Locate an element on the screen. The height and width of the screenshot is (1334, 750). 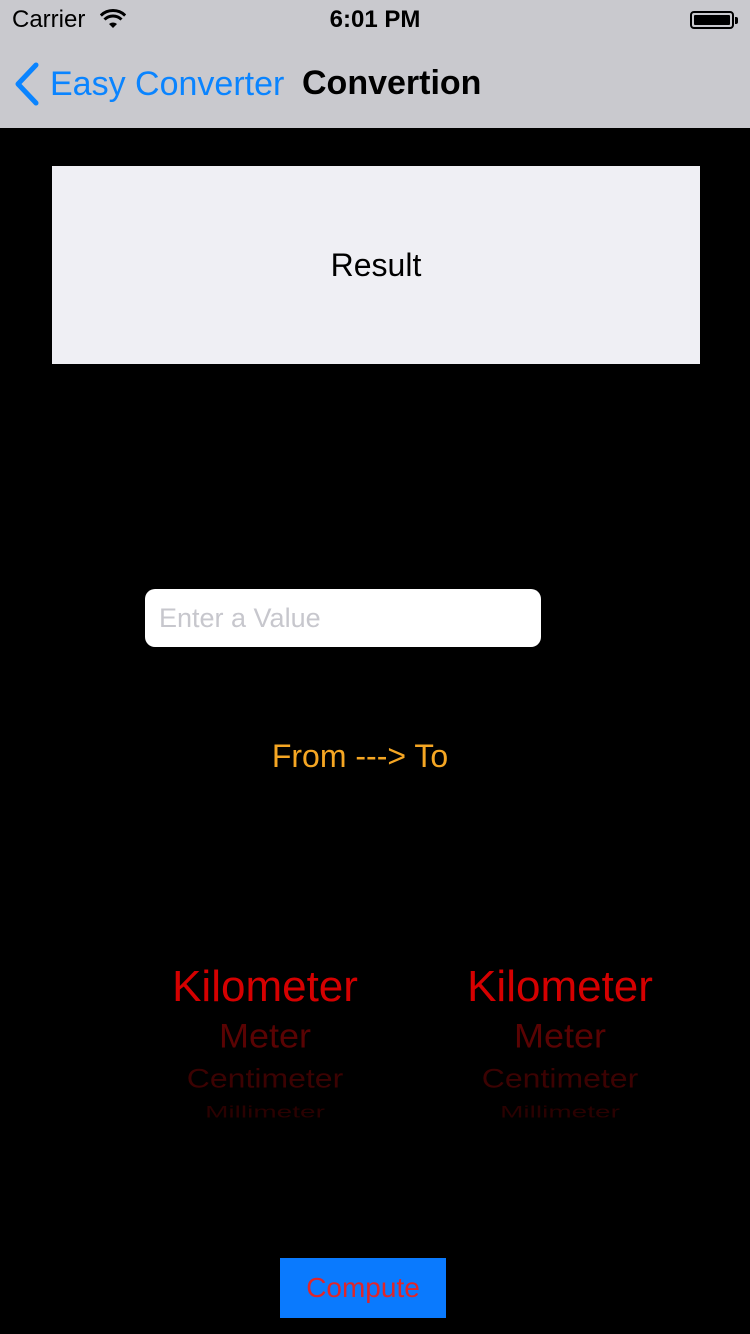
to-unit-picker: Kilometer Meter Centimeter Millimeter is located at coordinates (560, 1045).